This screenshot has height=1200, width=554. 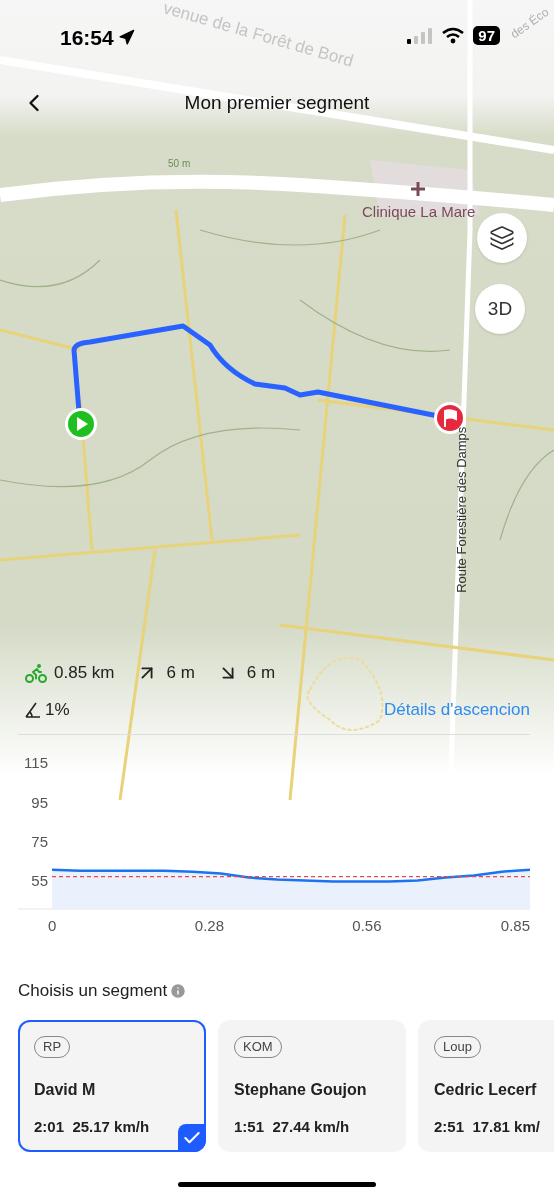 What do you see at coordinates (420, 35) in the screenshot?
I see `signal-icon` at bounding box center [420, 35].